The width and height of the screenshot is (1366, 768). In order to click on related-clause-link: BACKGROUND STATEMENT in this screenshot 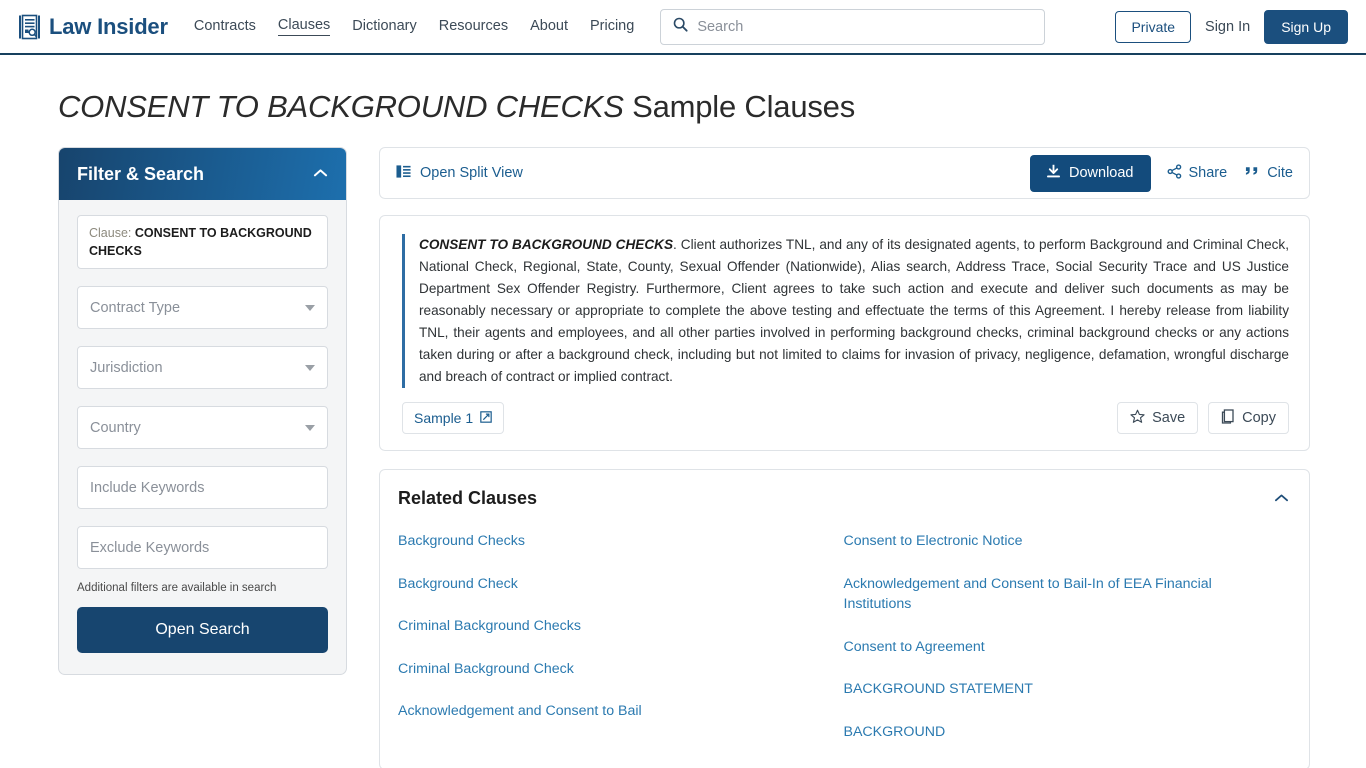, I will do `click(1058, 689)`.